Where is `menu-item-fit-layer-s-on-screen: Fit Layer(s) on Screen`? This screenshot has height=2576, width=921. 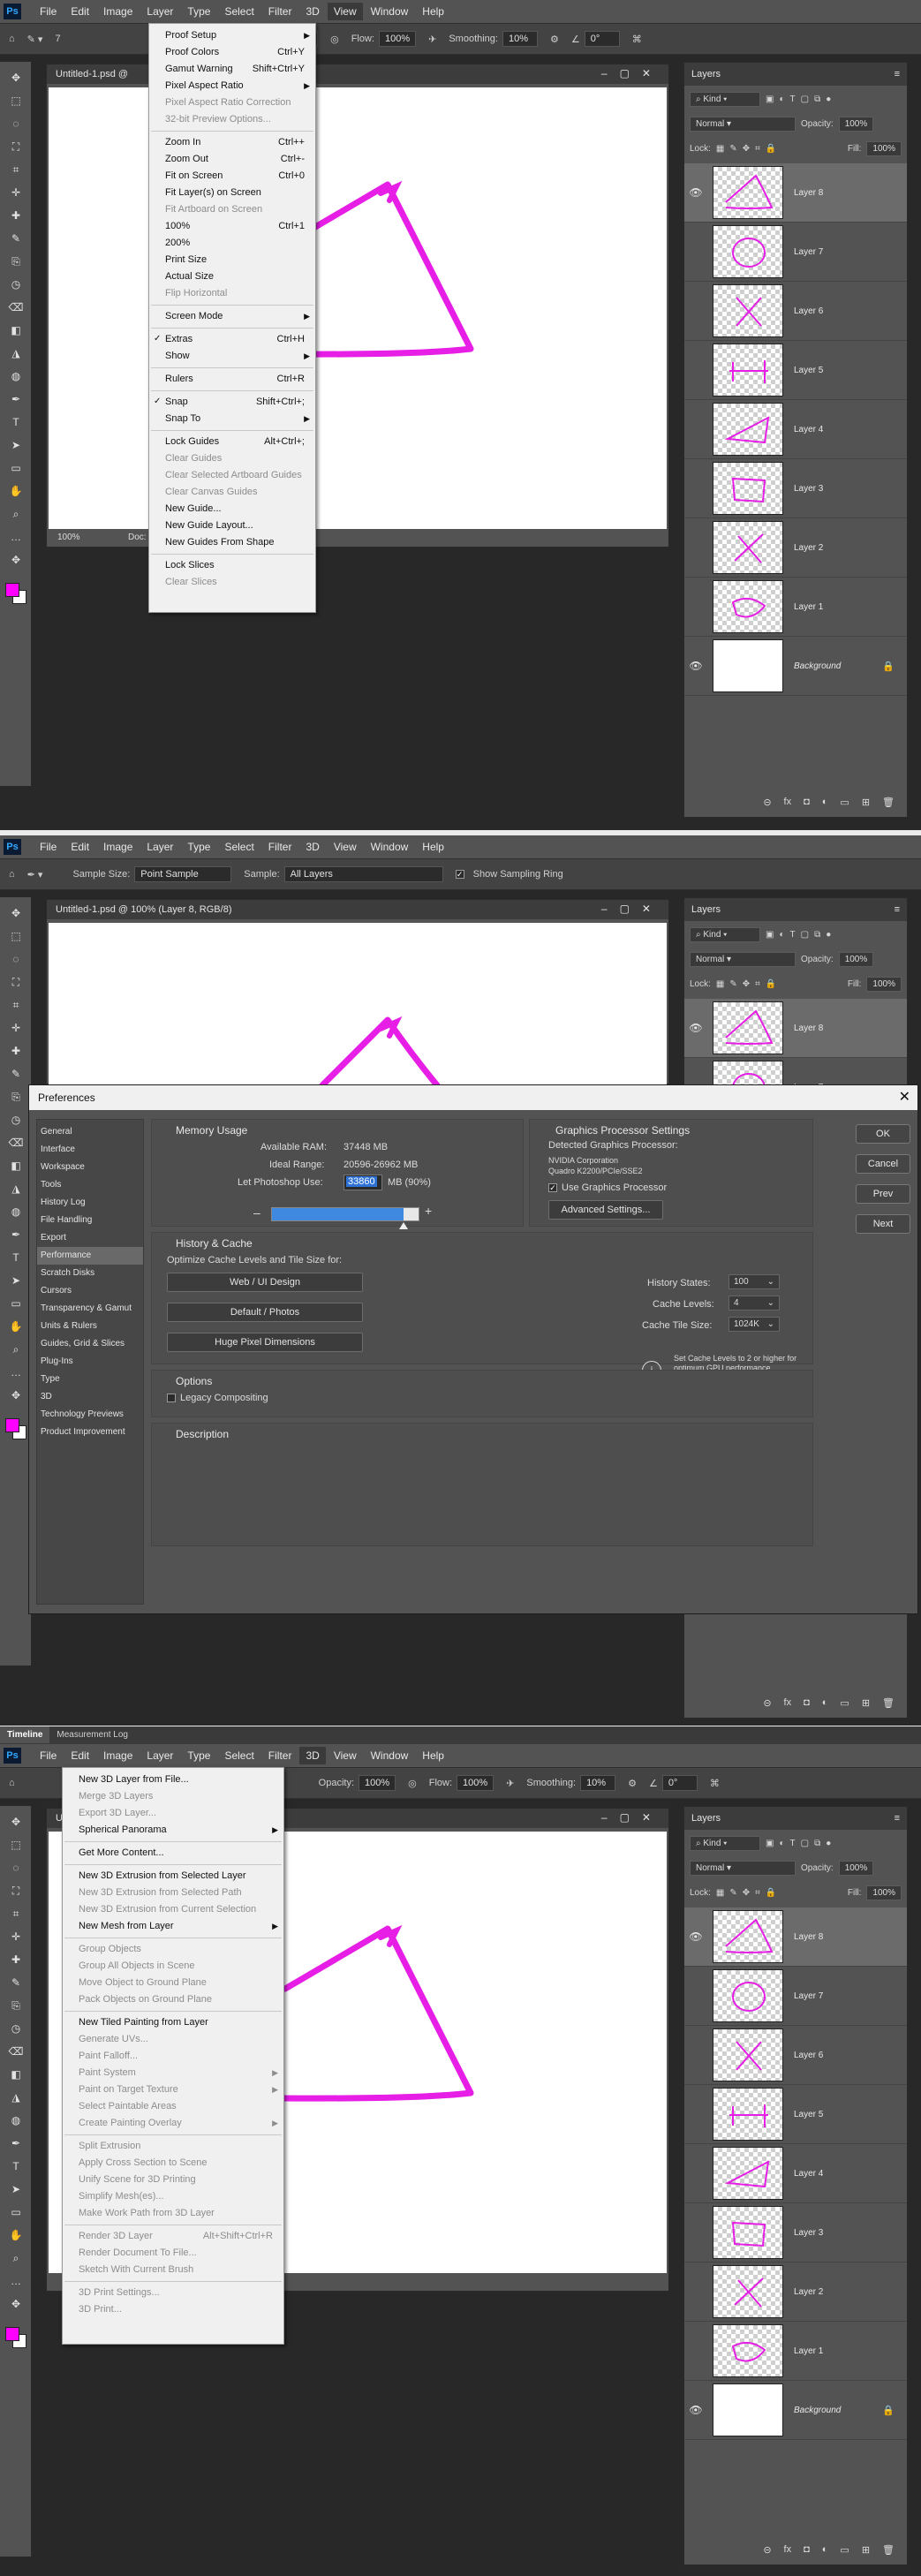
menu-item-fit-layer-s-on-screen: Fit Layer(s) on Screen is located at coordinates (232, 193).